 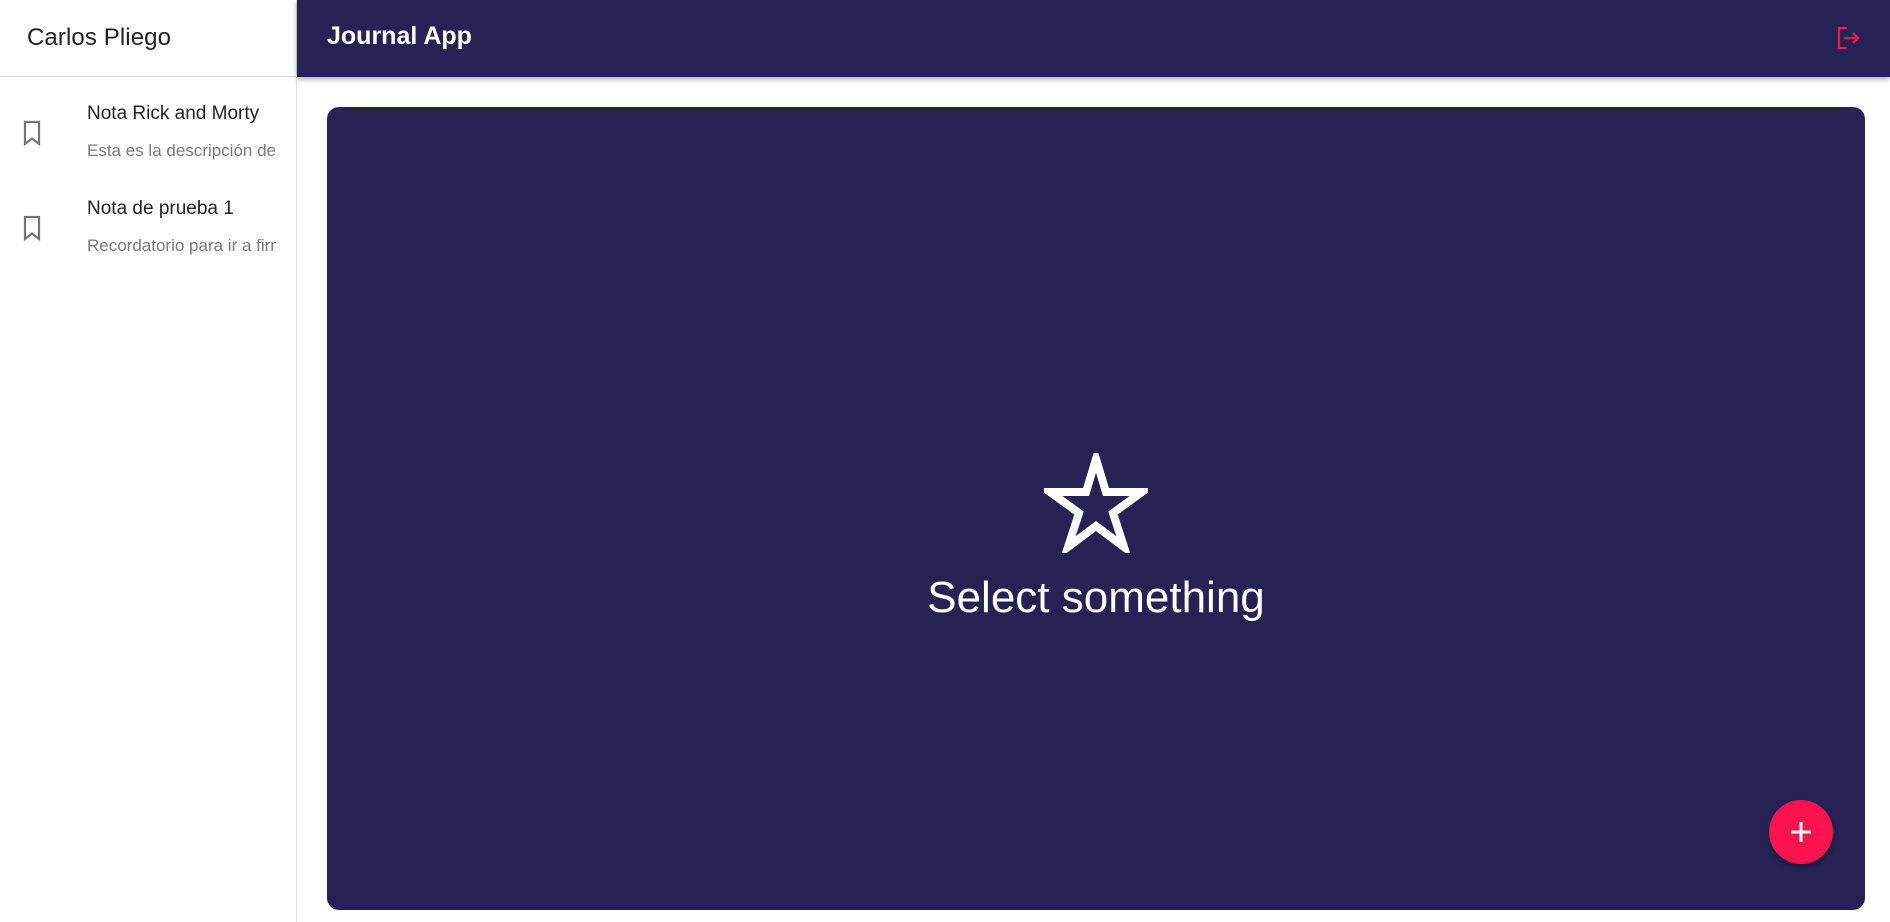 I want to click on add-note-button, so click(x=1801, y=832).